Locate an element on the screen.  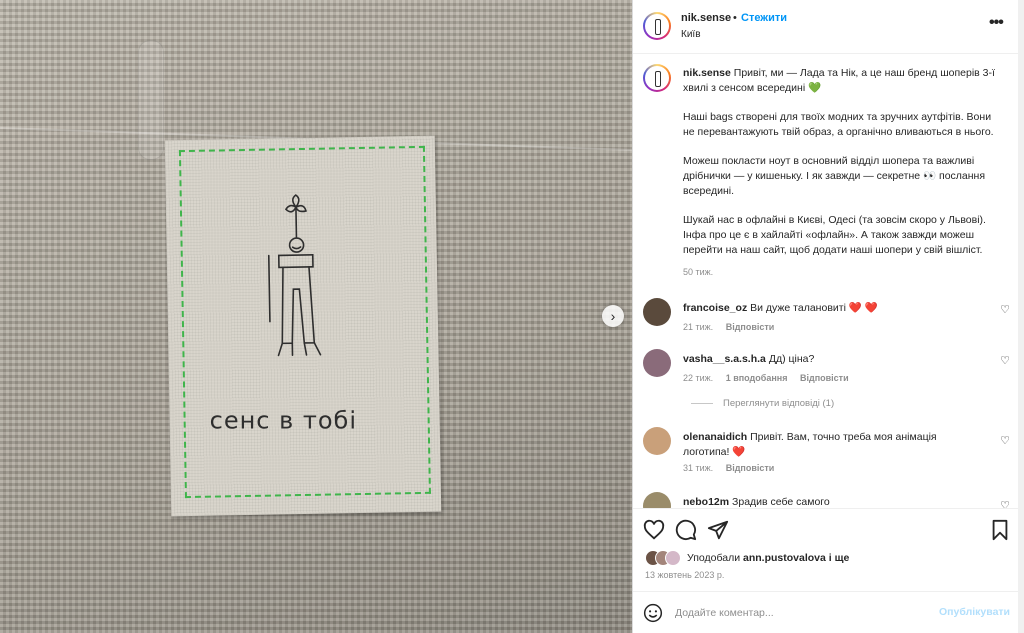
more-horizontal-icon: ••• is located at coordinates (996, 23).